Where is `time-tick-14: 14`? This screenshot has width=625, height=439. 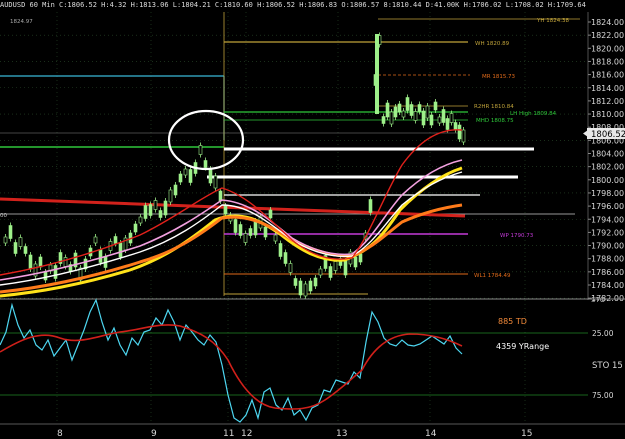 time-tick-14: 14 is located at coordinates (431, 434).